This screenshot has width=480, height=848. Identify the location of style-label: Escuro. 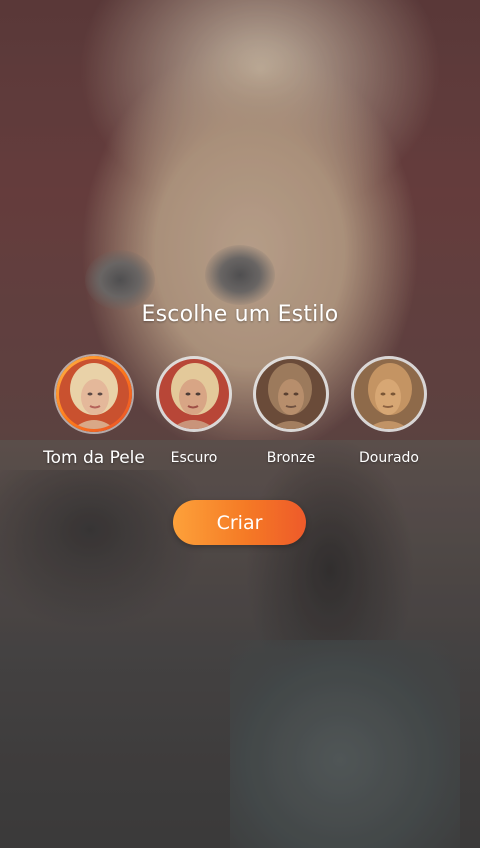
(194, 458).